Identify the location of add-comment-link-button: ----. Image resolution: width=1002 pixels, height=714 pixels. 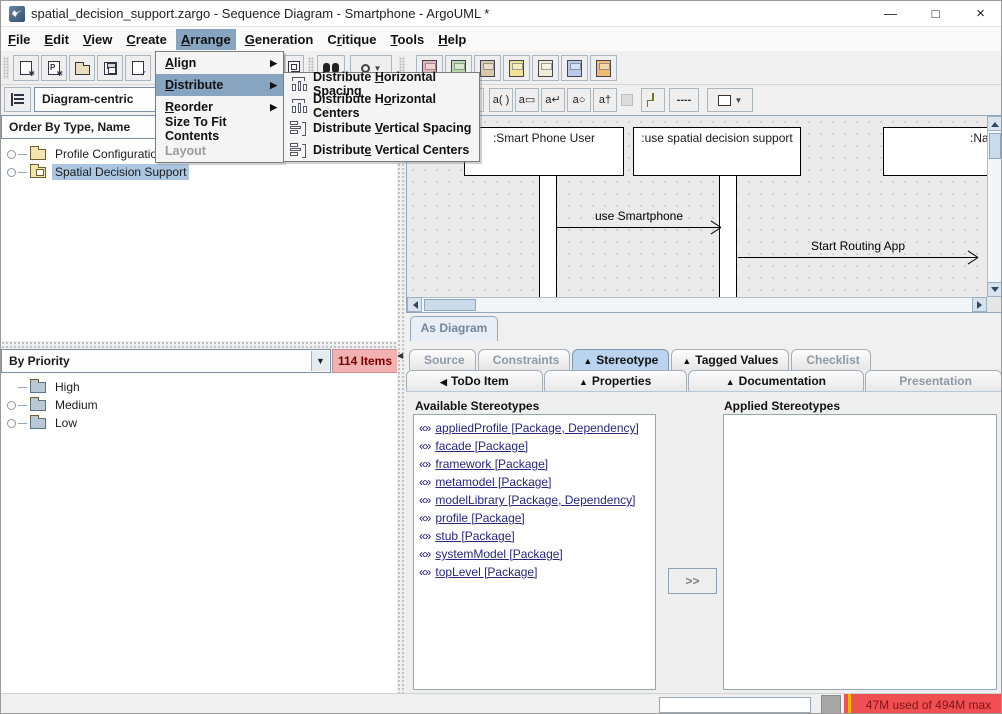
(684, 100).